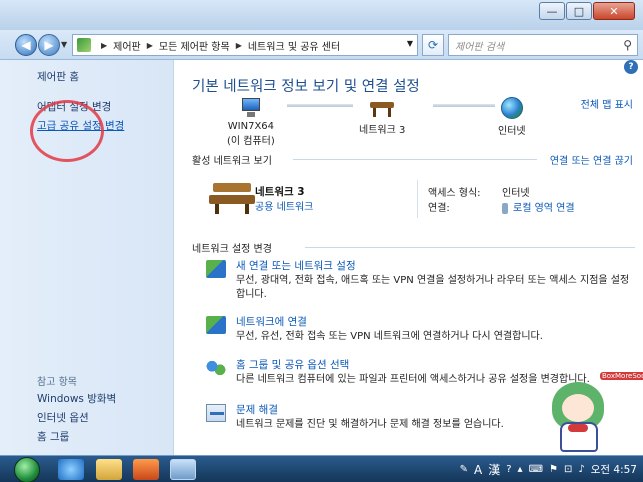 The height and width of the screenshot is (482, 643). Describe the element at coordinates (49, 45) in the screenshot. I see `forward-button: ▶` at that location.